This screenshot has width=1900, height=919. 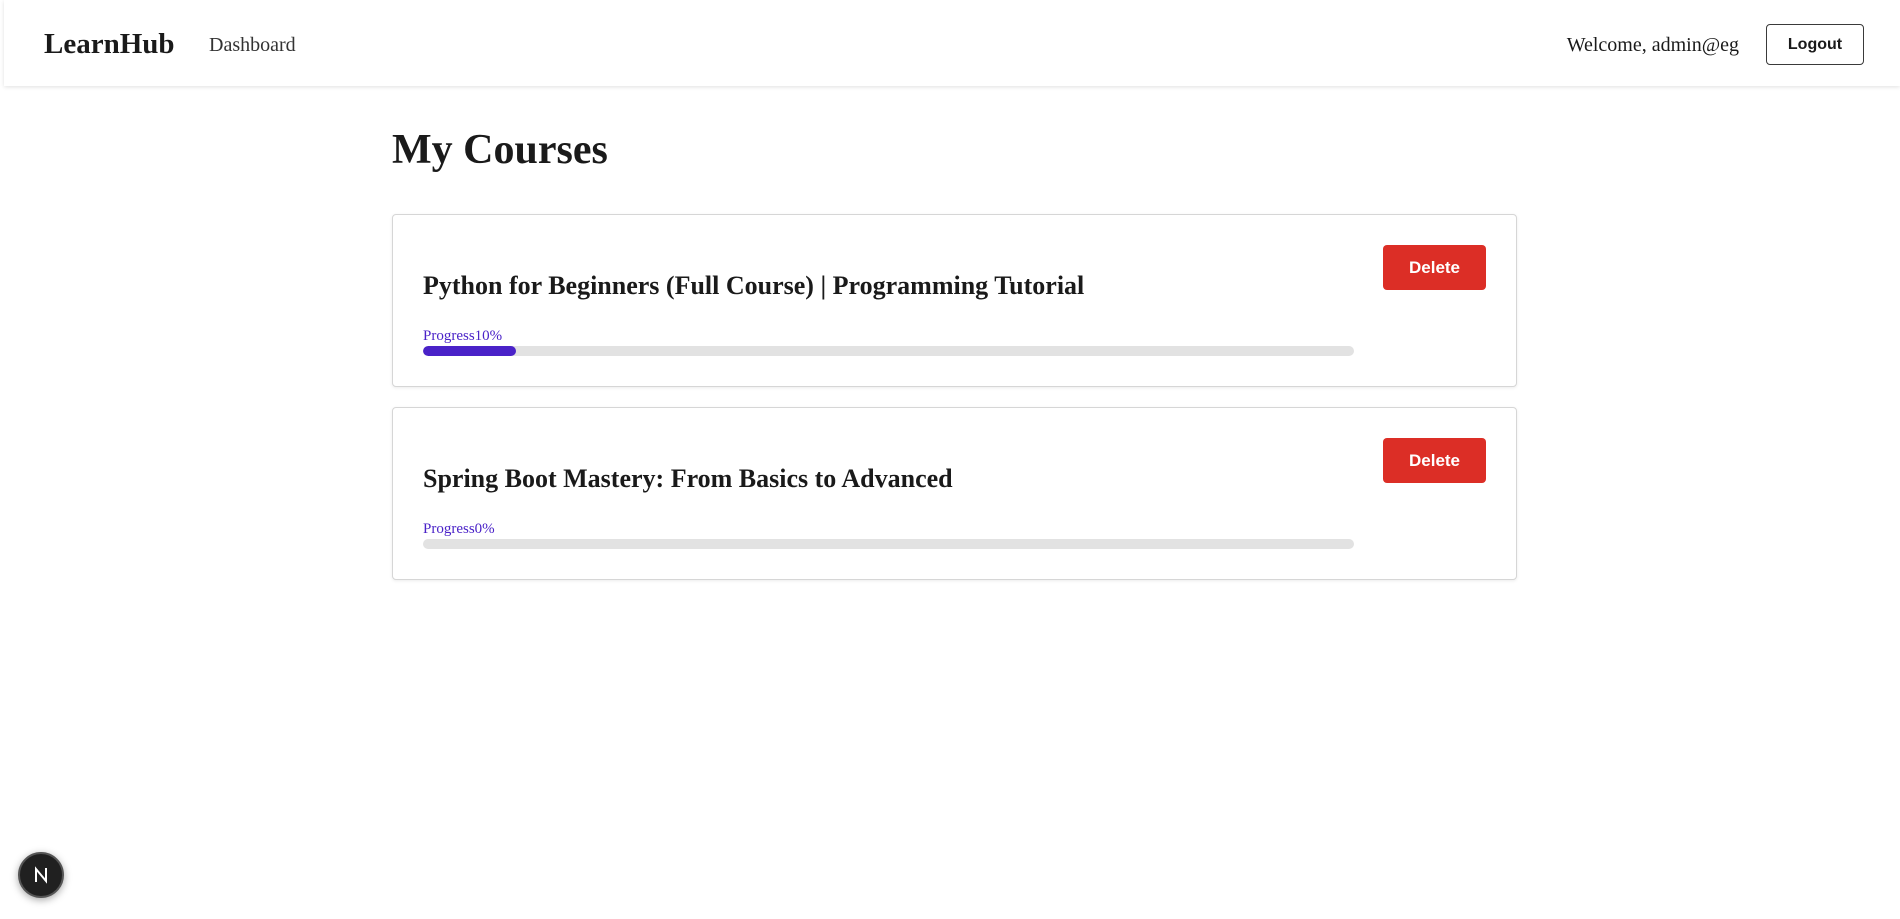 What do you see at coordinates (500, 150) in the screenshot?
I see `page-title: My Courses` at bounding box center [500, 150].